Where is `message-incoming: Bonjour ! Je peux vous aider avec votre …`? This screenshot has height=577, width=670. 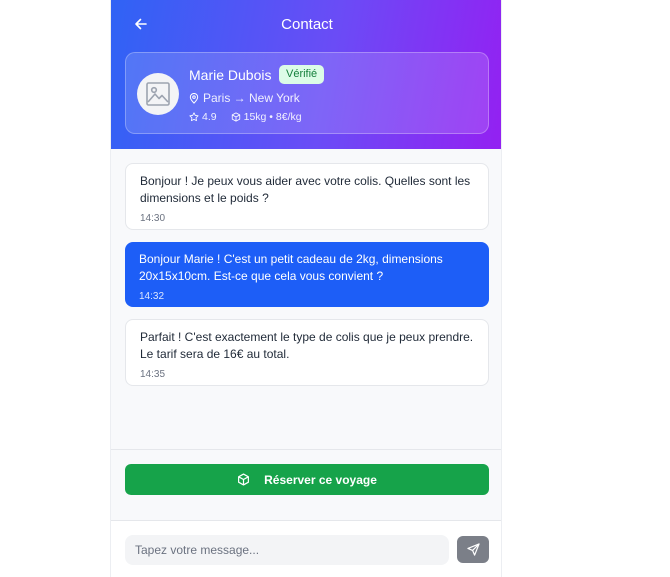 message-incoming: Bonjour ! Je peux vous aider avec votre … is located at coordinates (307, 196).